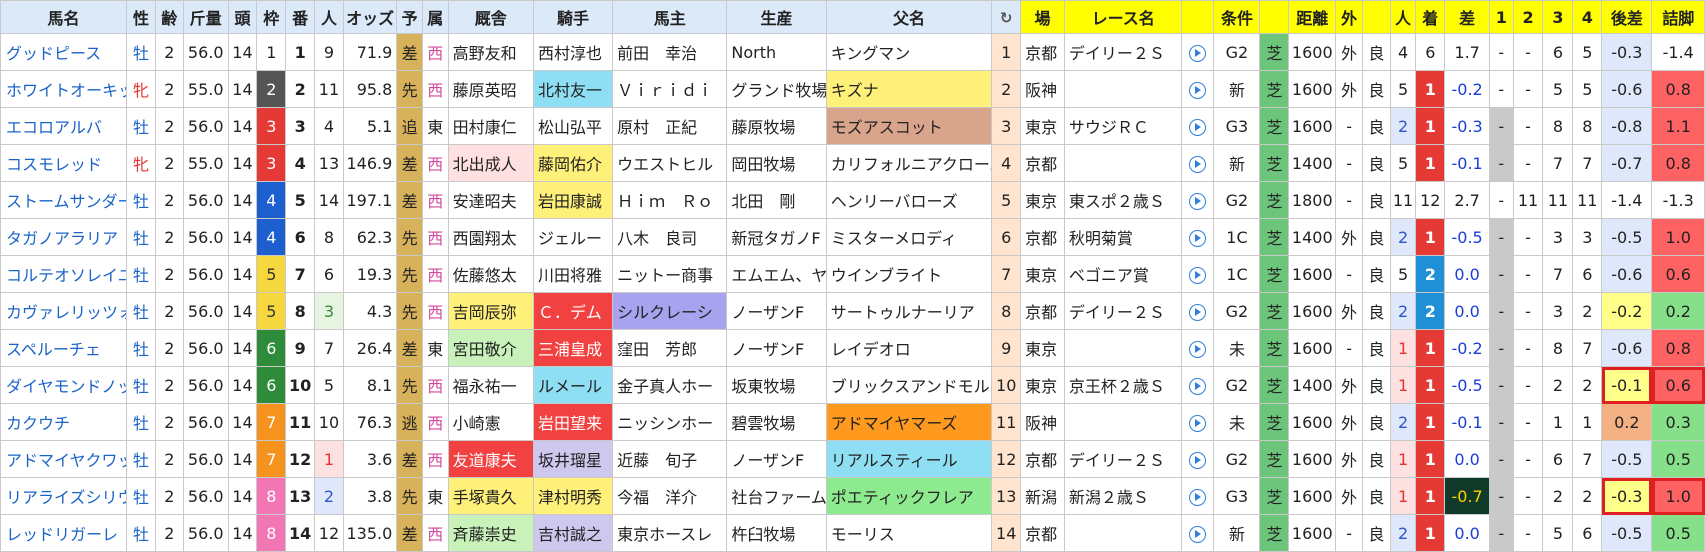  What do you see at coordinates (64, 422) in the screenshot?
I see `horse-name-link: カクウチ` at bounding box center [64, 422].